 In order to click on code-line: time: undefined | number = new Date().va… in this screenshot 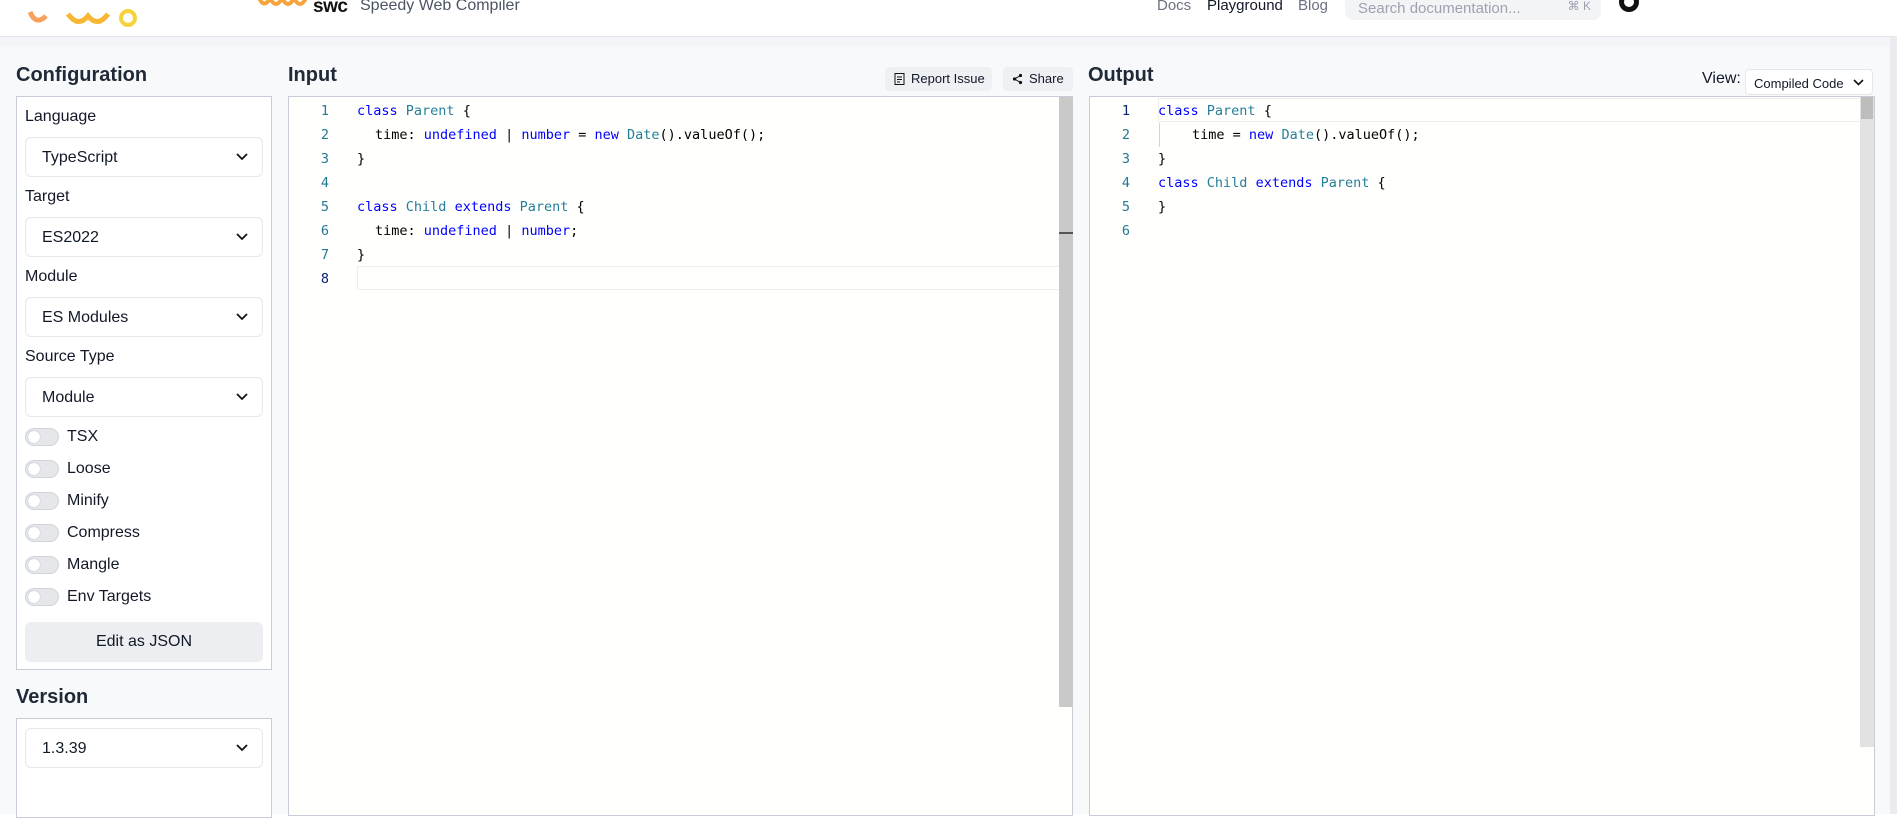, I will do `click(570, 135)`.